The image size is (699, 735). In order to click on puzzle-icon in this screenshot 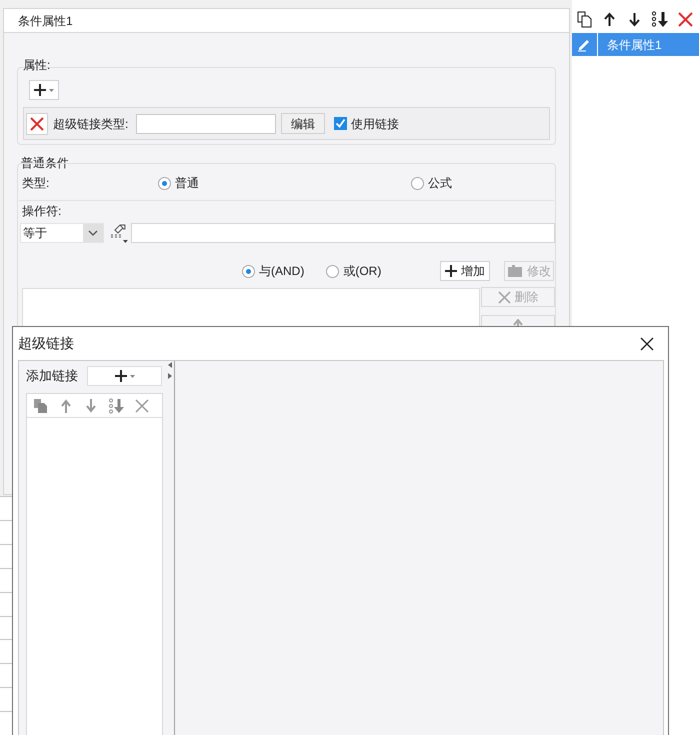, I will do `click(515, 271)`.